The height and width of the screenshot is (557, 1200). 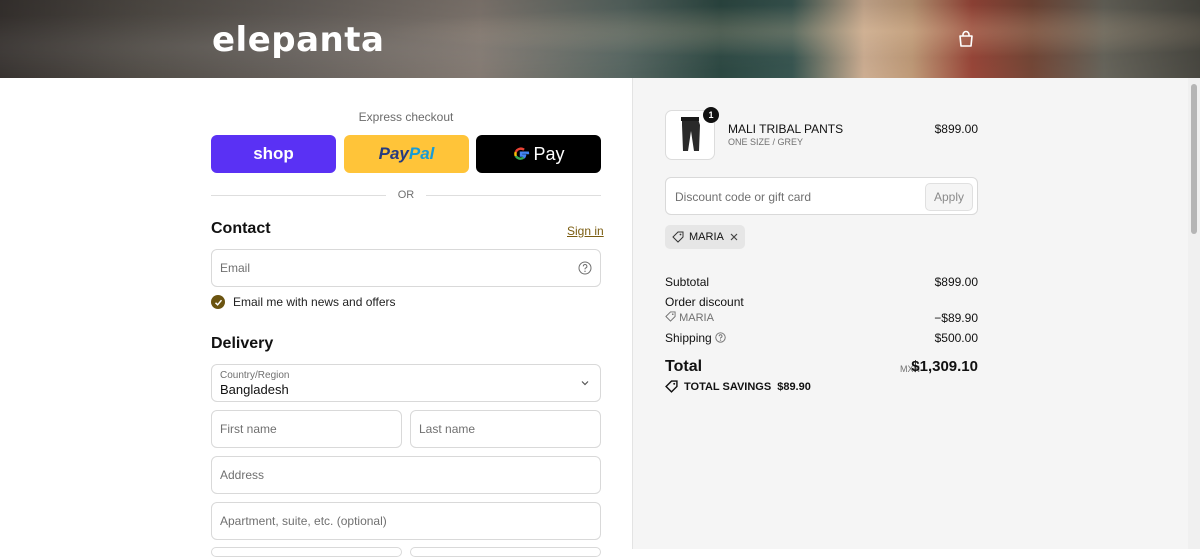 I want to click on discount-value: −$89.90, so click(x=956, y=318).